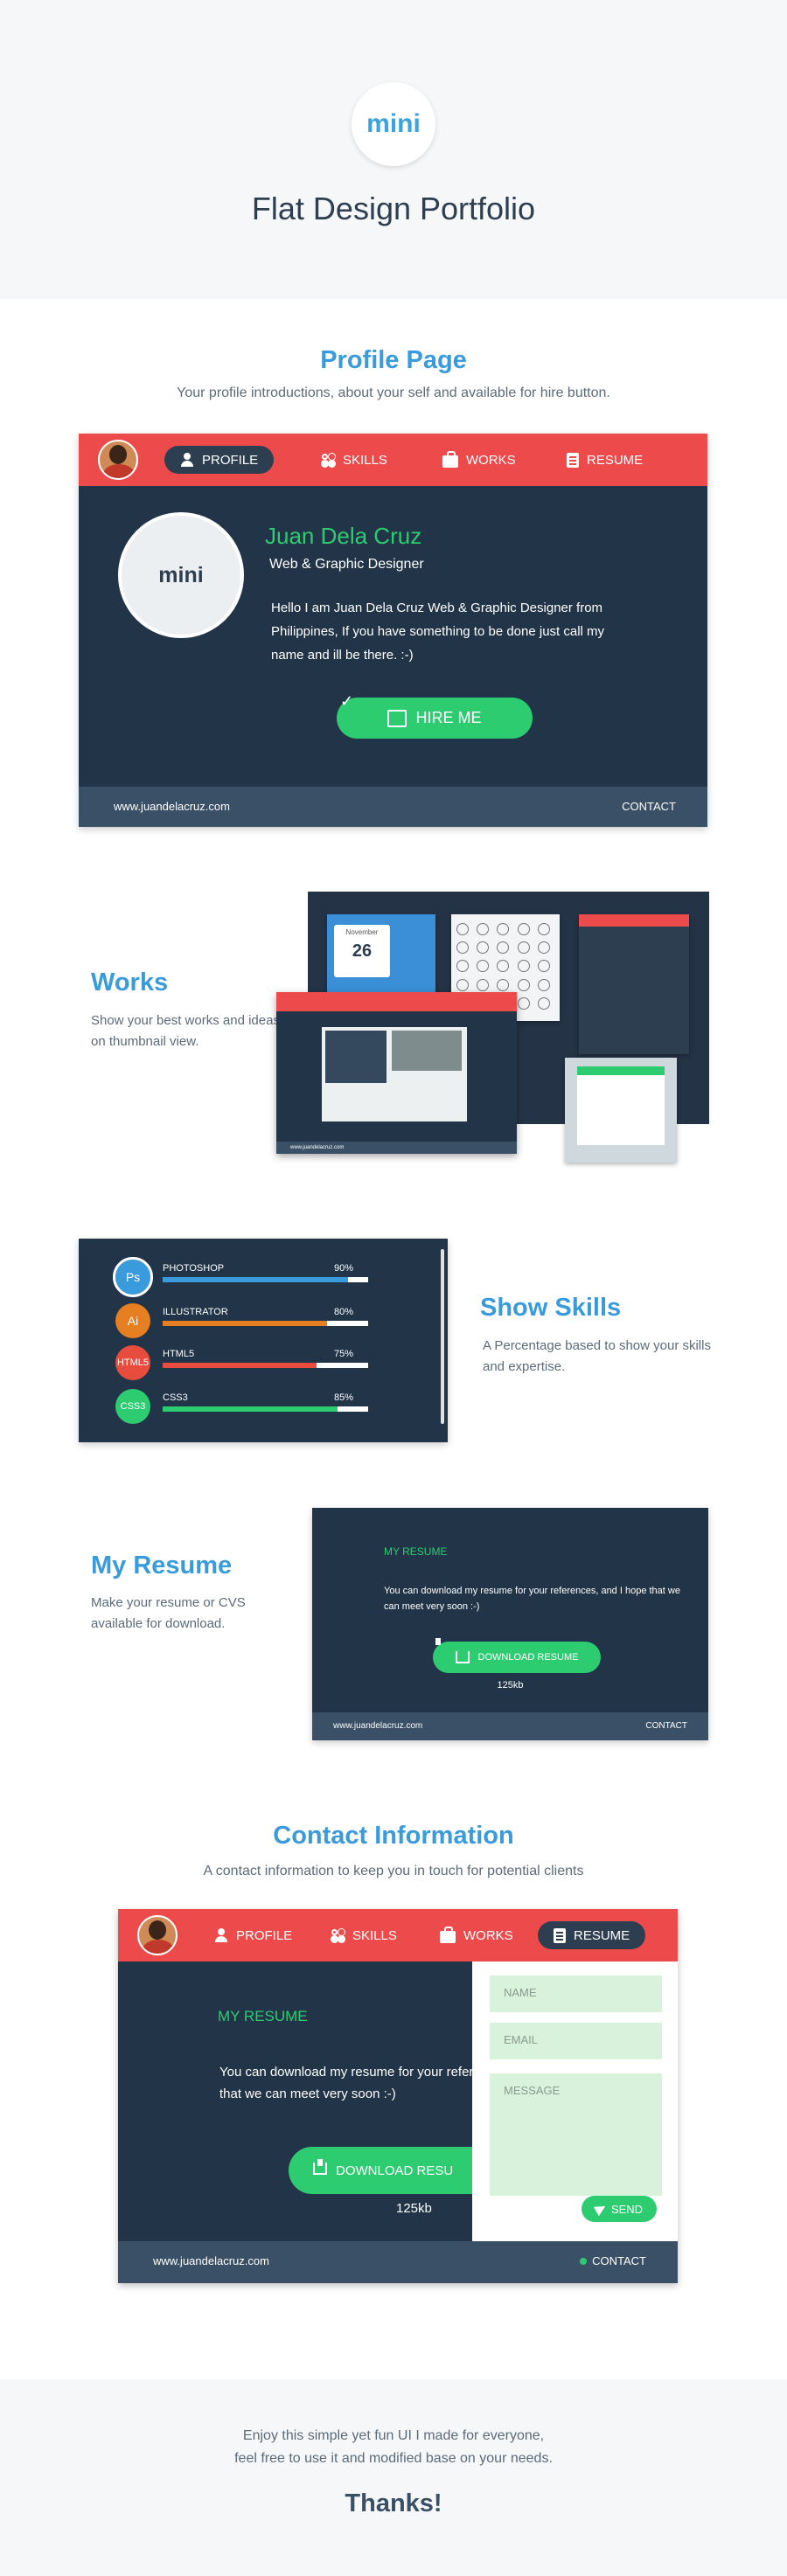 This screenshot has width=787, height=2576. I want to click on profile-name: Juan Dela Cruz, so click(343, 536).